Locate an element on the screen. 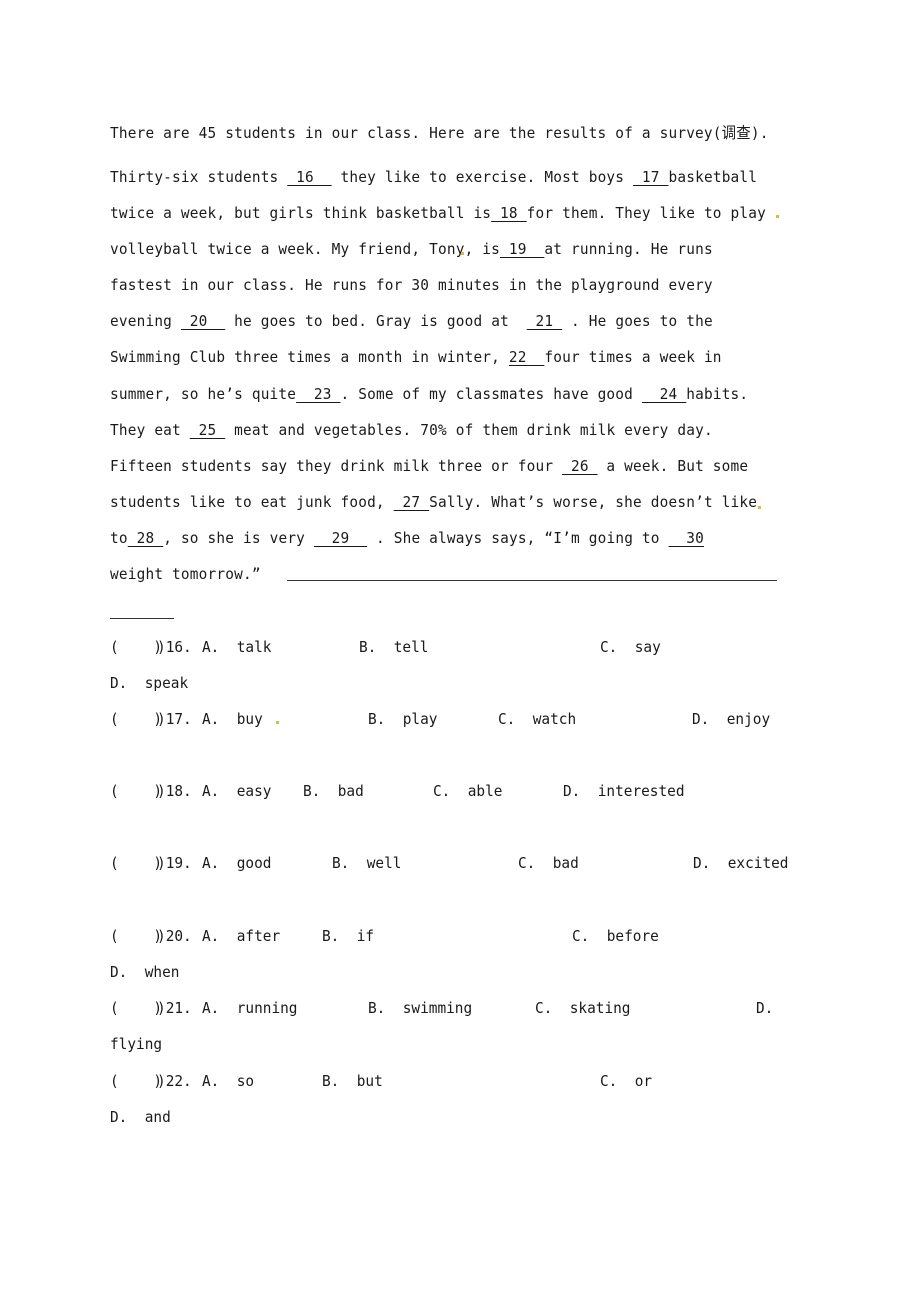 The width and height of the screenshot is (920, 1302). option-a: A. easy is located at coordinates (236, 791).